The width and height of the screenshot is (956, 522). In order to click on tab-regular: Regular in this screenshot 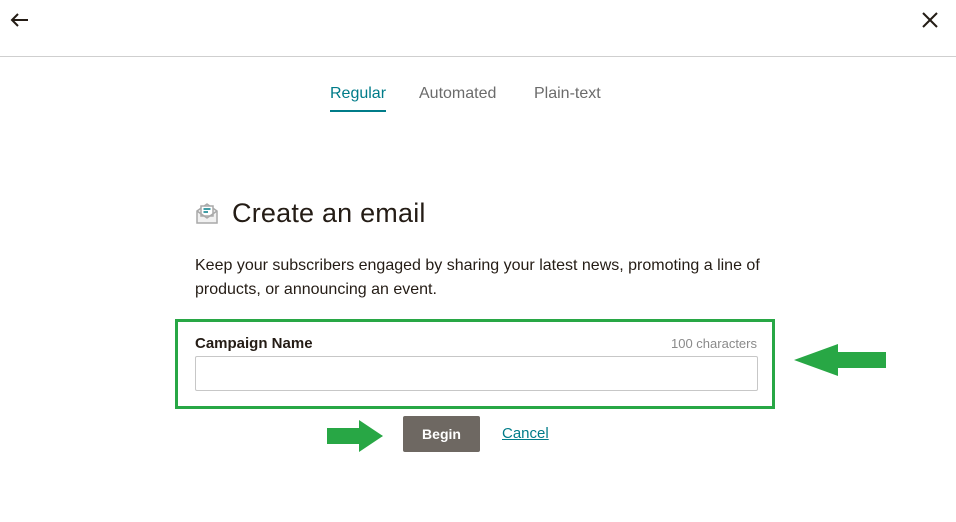, I will do `click(358, 98)`.